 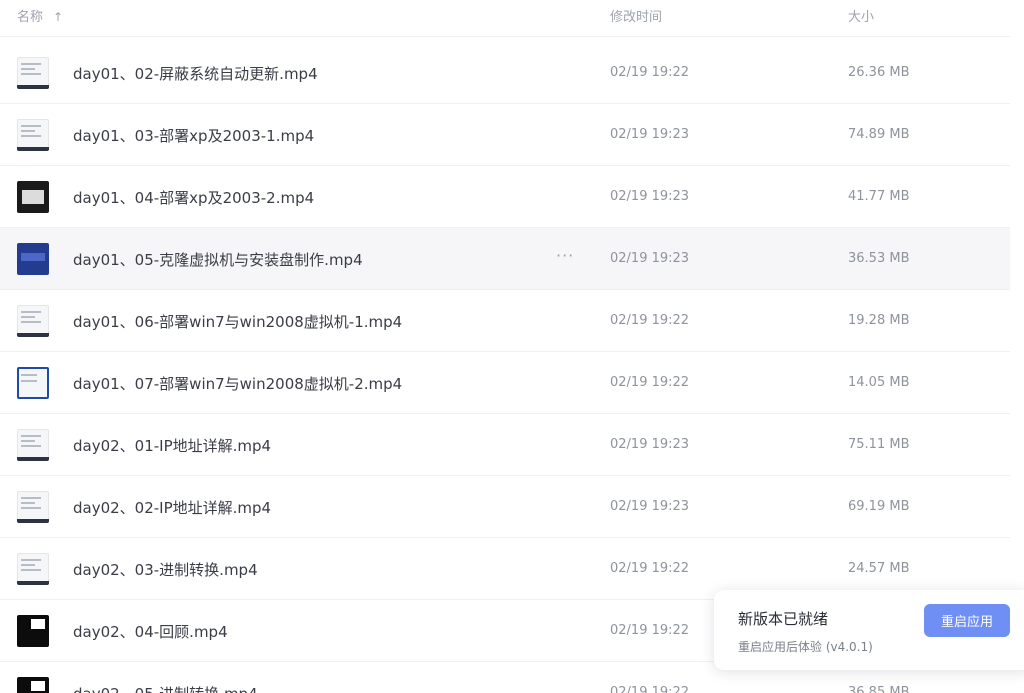 What do you see at coordinates (165, 569) in the screenshot?
I see `file-name: day02、03-进制转换.mp4` at bounding box center [165, 569].